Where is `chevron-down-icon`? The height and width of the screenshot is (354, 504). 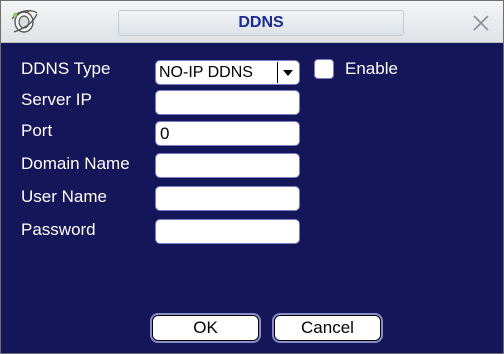 chevron-down-icon is located at coordinates (287, 72).